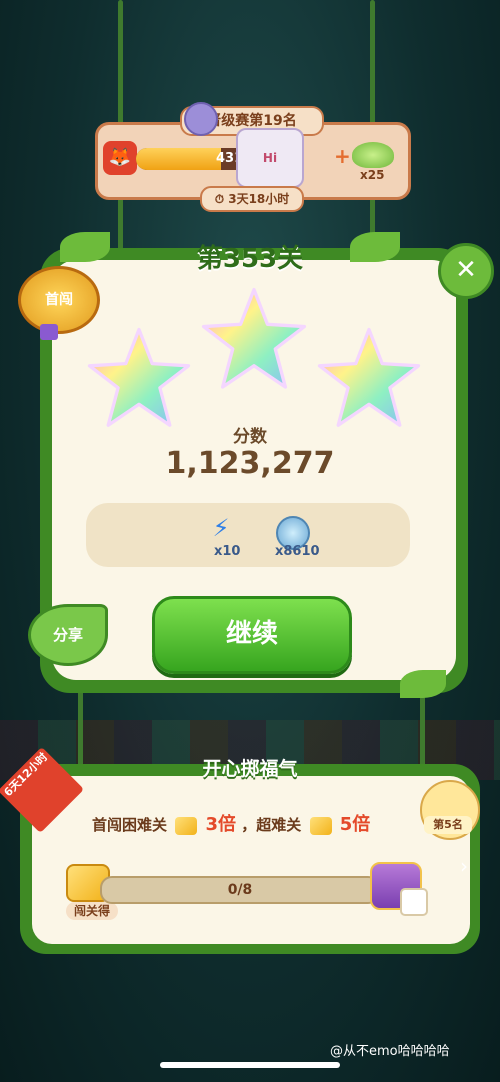 This screenshot has width=500, height=1082. What do you see at coordinates (92, 911) in the screenshot?
I see `cheese-label: 闯关得` at bounding box center [92, 911].